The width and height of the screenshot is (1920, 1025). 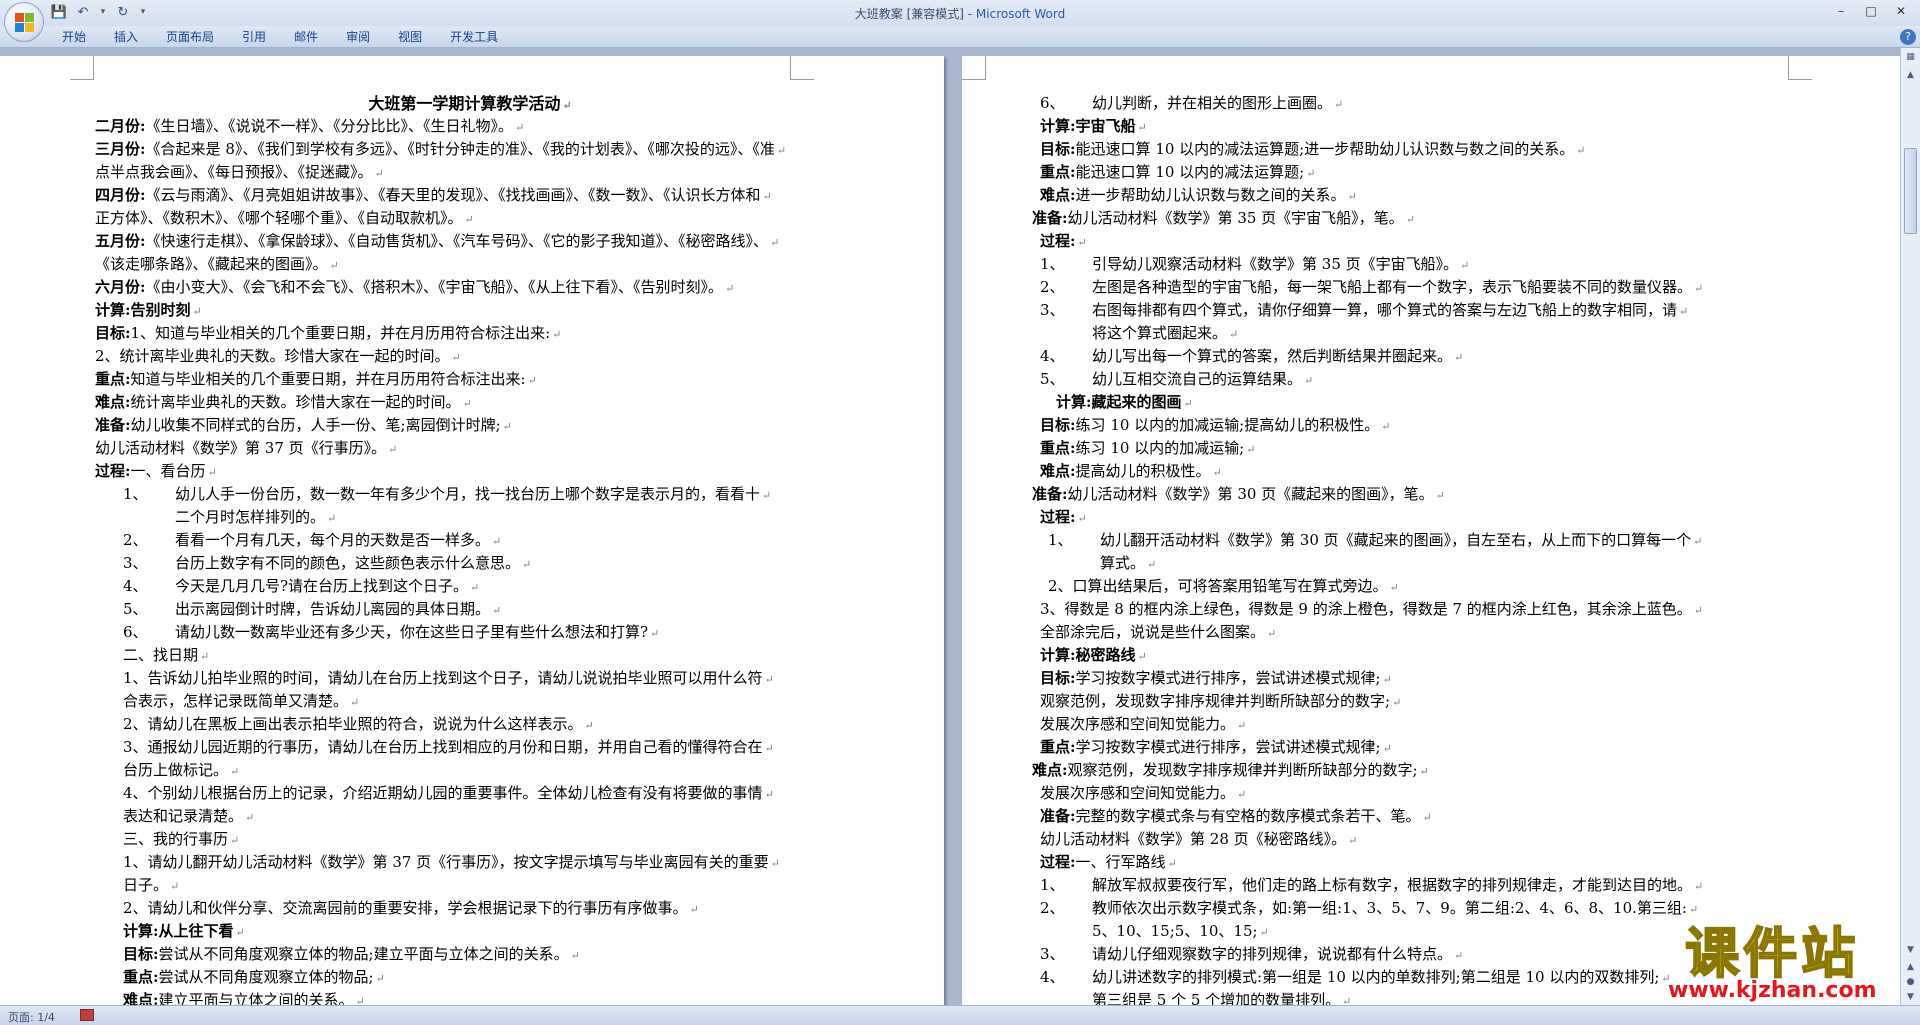 What do you see at coordinates (1052, 103) in the screenshot?
I see `list-number: 6、` at bounding box center [1052, 103].